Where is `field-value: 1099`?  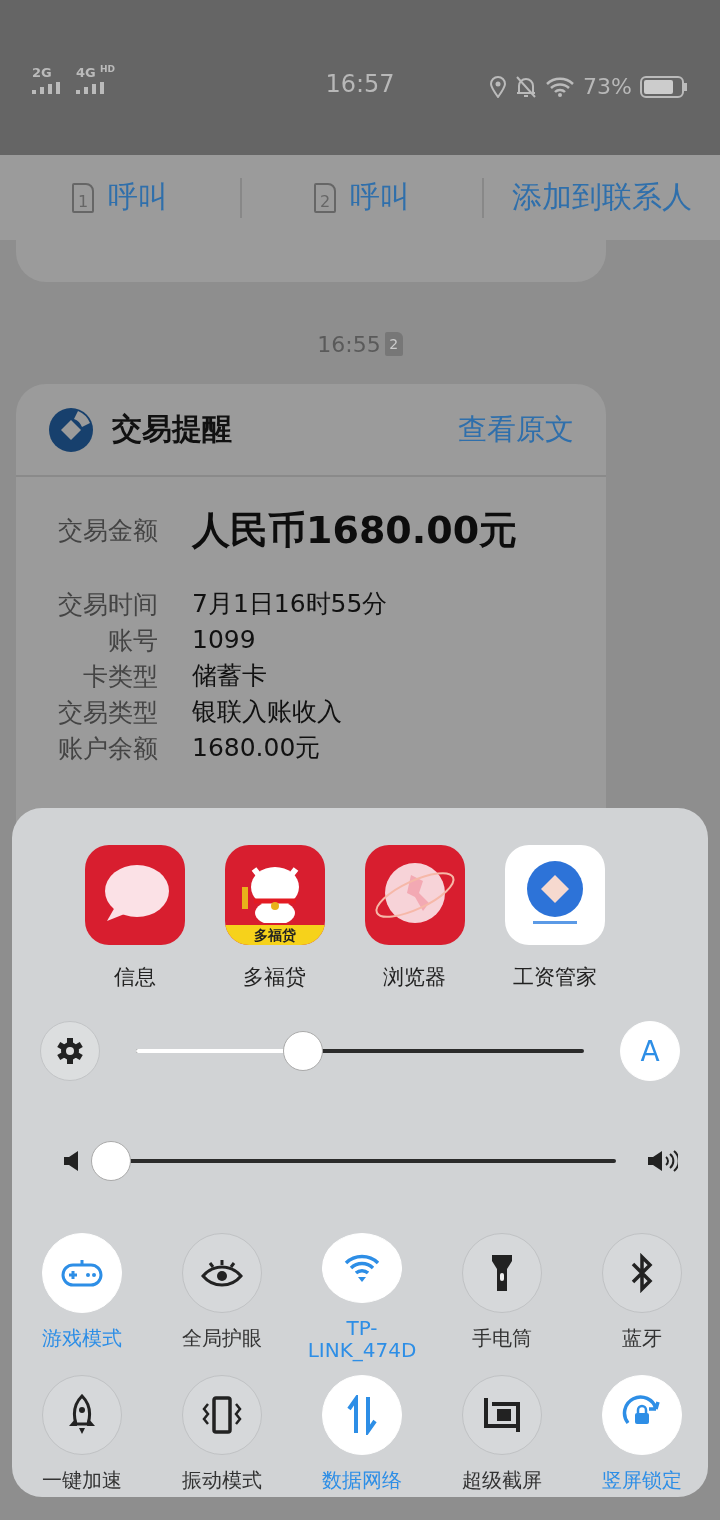
field-value: 1099 is located at coordinates (224, 640).